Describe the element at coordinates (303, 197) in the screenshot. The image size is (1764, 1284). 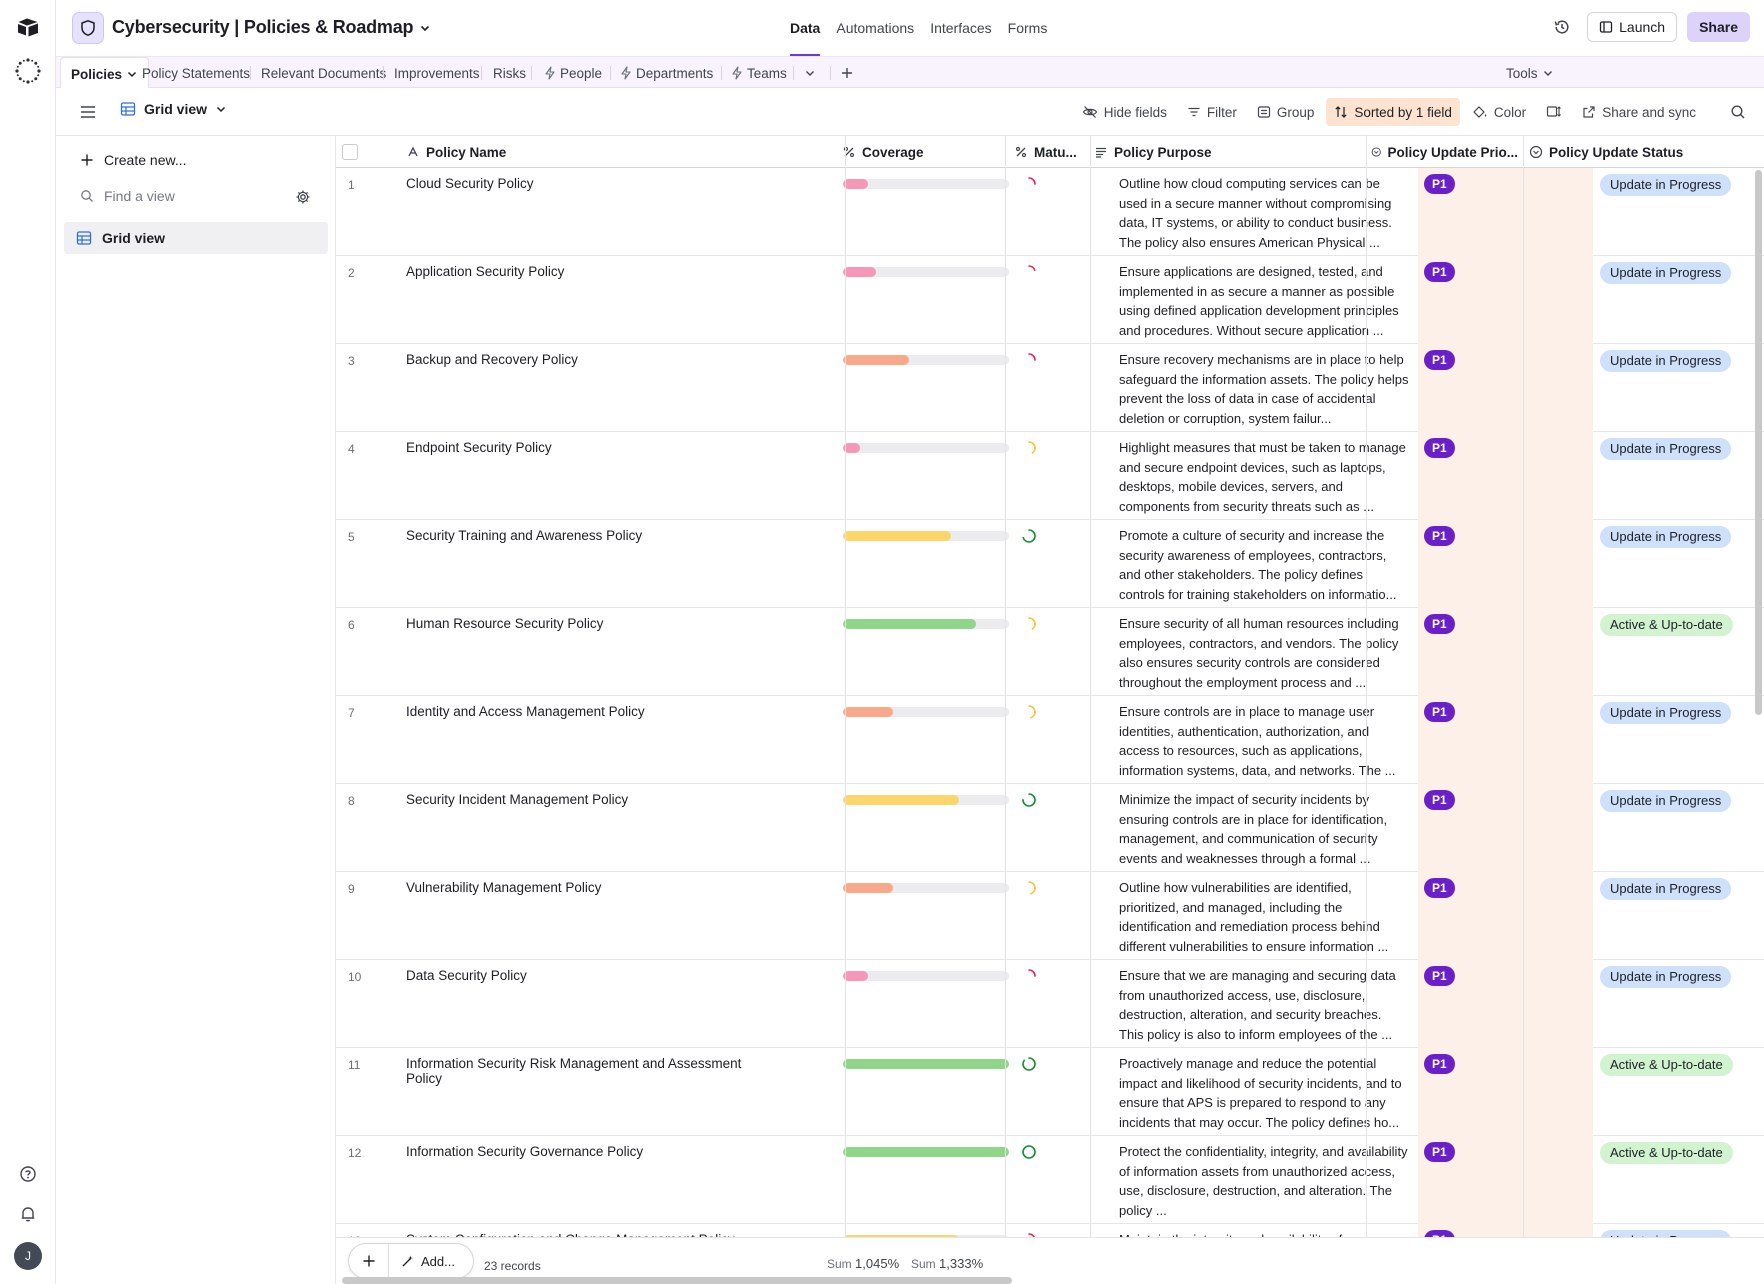
I see `gear-icon` at that location.